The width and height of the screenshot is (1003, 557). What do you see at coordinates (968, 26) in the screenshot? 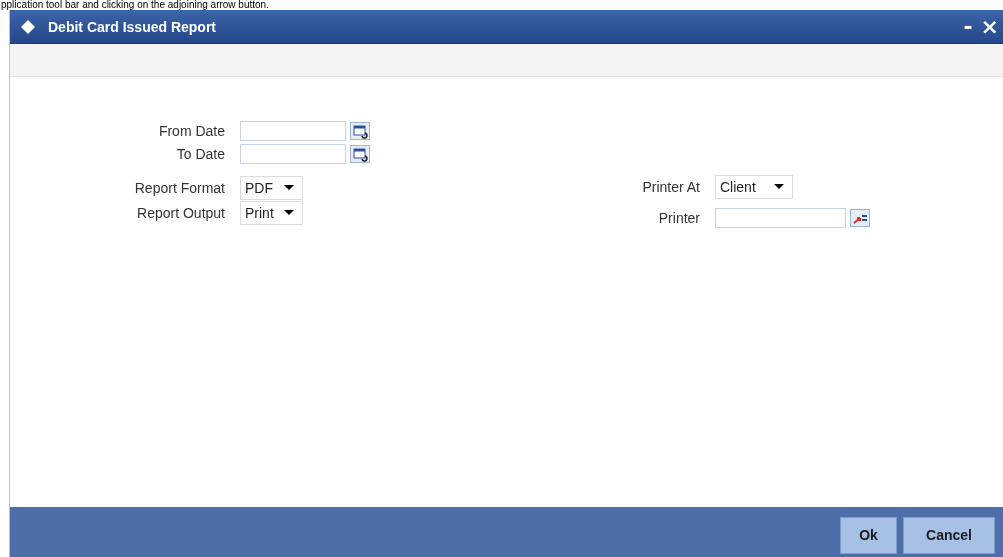
I see `minimize-button: -` at bounding box center [968, 26].